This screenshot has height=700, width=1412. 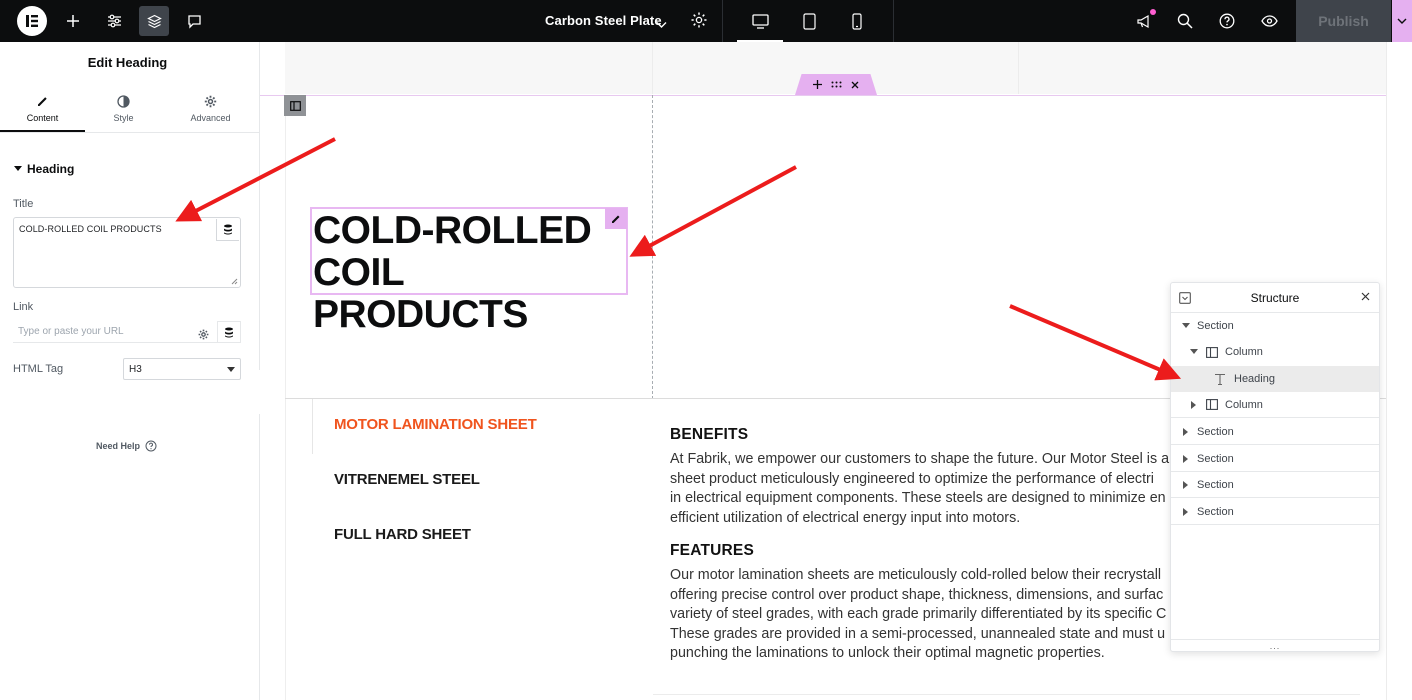 I want to click on section-handle, so click(x=836, y=84).